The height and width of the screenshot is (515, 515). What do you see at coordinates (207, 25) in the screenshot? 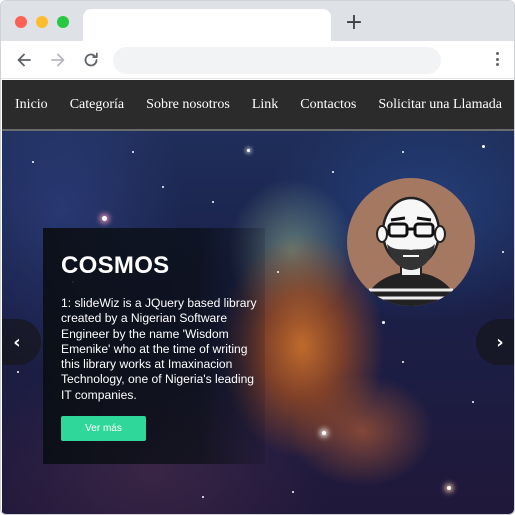
I see `browser-tab` at bounding box center [207, 25].